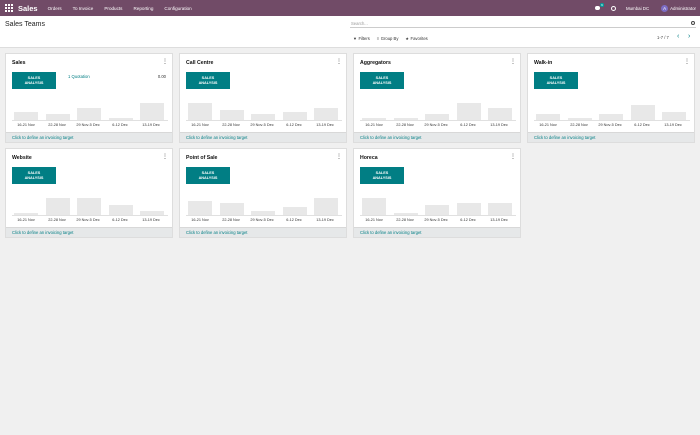 This screenshot has height=435, width=700. I want to click on search-icon, so click(693, 23).